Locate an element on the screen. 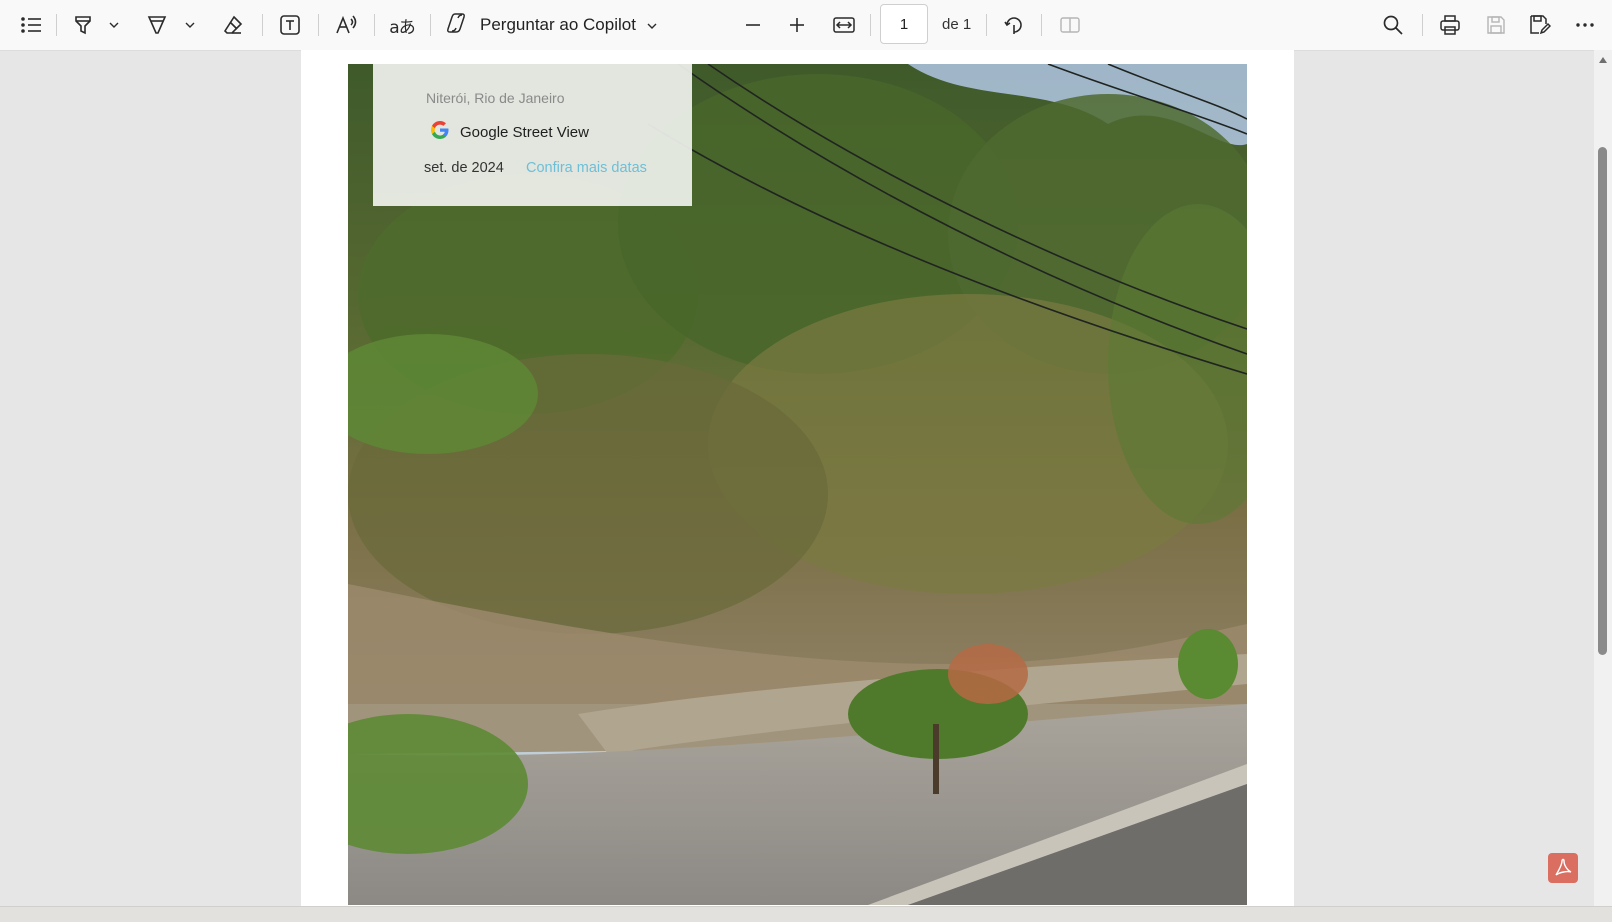  save-icon is located at coordinates (1496, 25).